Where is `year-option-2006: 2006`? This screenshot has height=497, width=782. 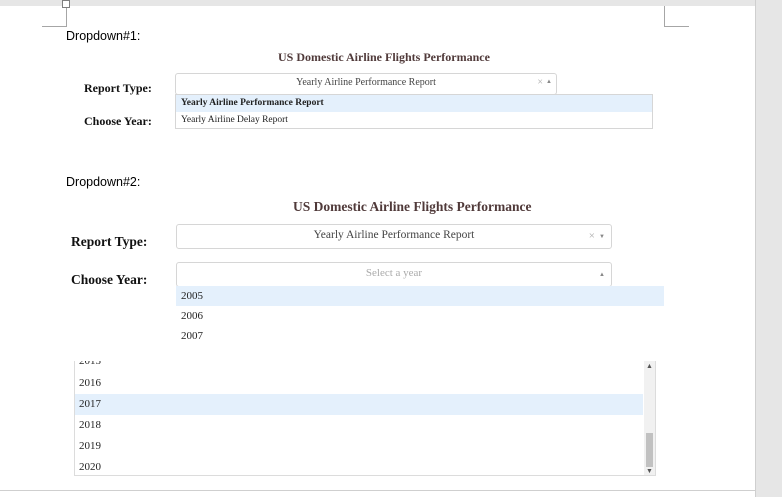
year-option-2006: 2006 is located at coordinates (420, 316).